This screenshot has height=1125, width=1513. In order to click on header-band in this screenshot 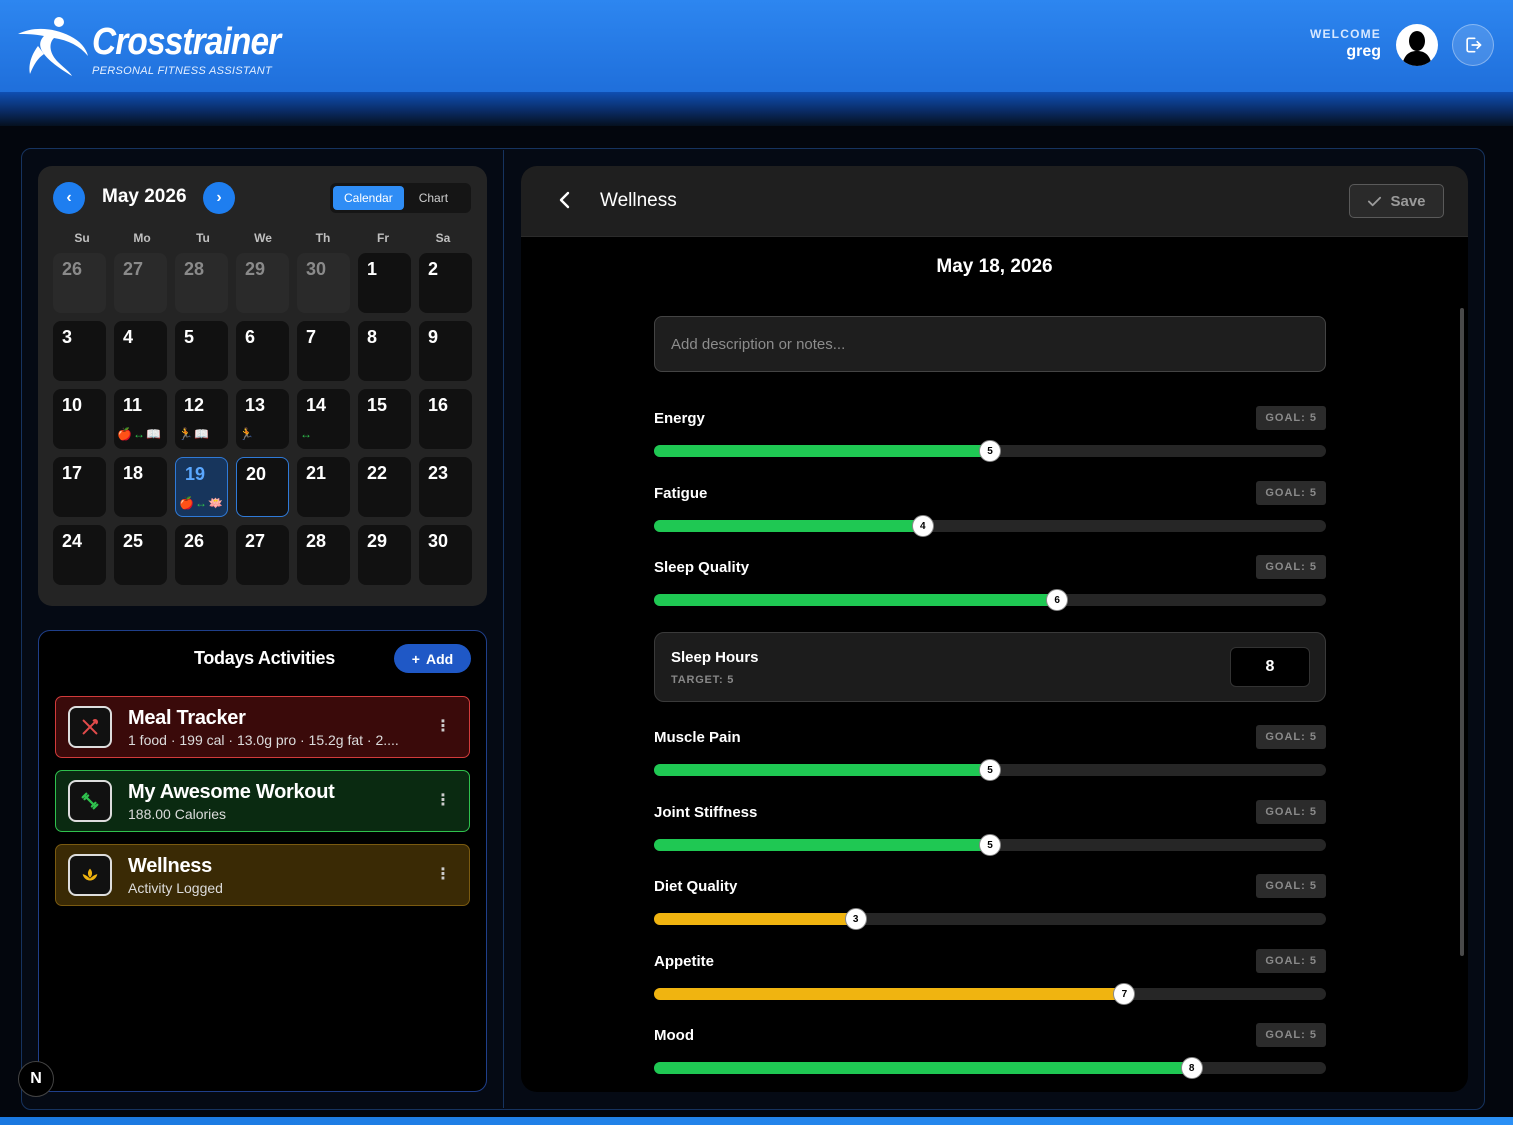, I will do `click(756, 109)`.